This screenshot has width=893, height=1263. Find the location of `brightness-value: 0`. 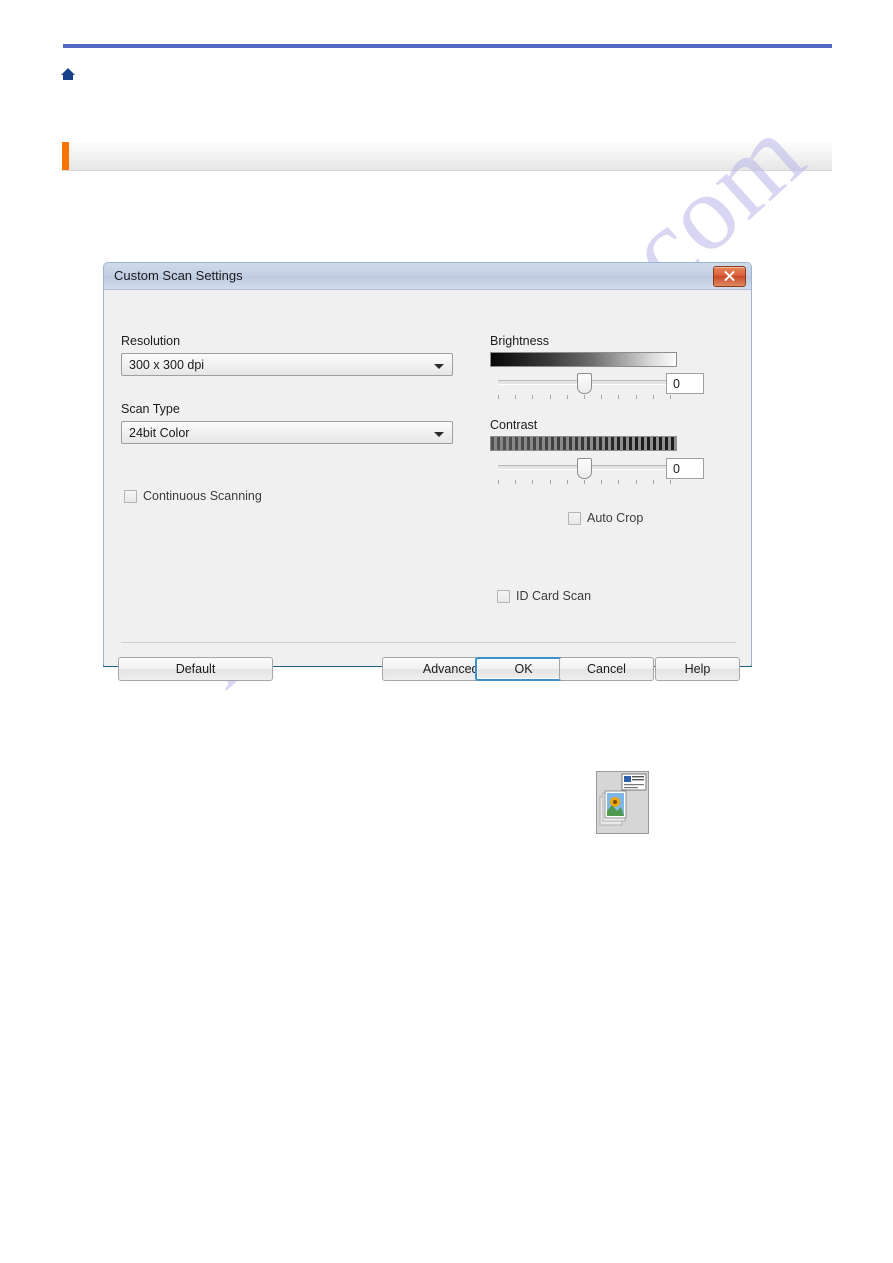

brightness-value: 0 is located at coordinates (676, 384).